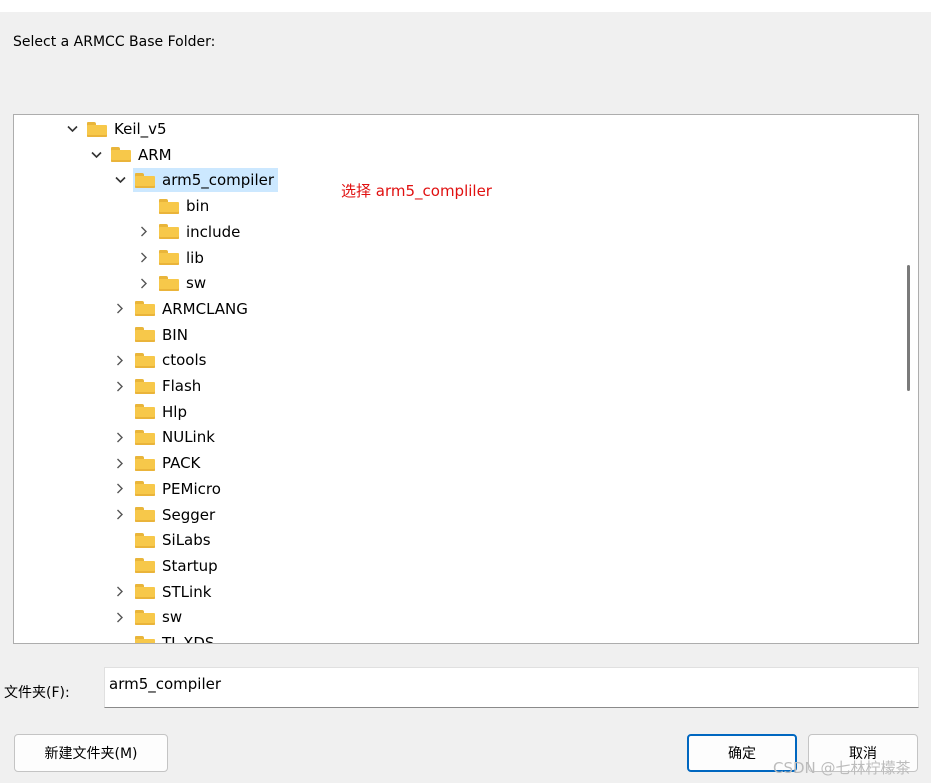 The width and height of the screenshot is (931, 783). I want to click on red-annotation-text: 选择 arm5_compliler, so click(416, 191).